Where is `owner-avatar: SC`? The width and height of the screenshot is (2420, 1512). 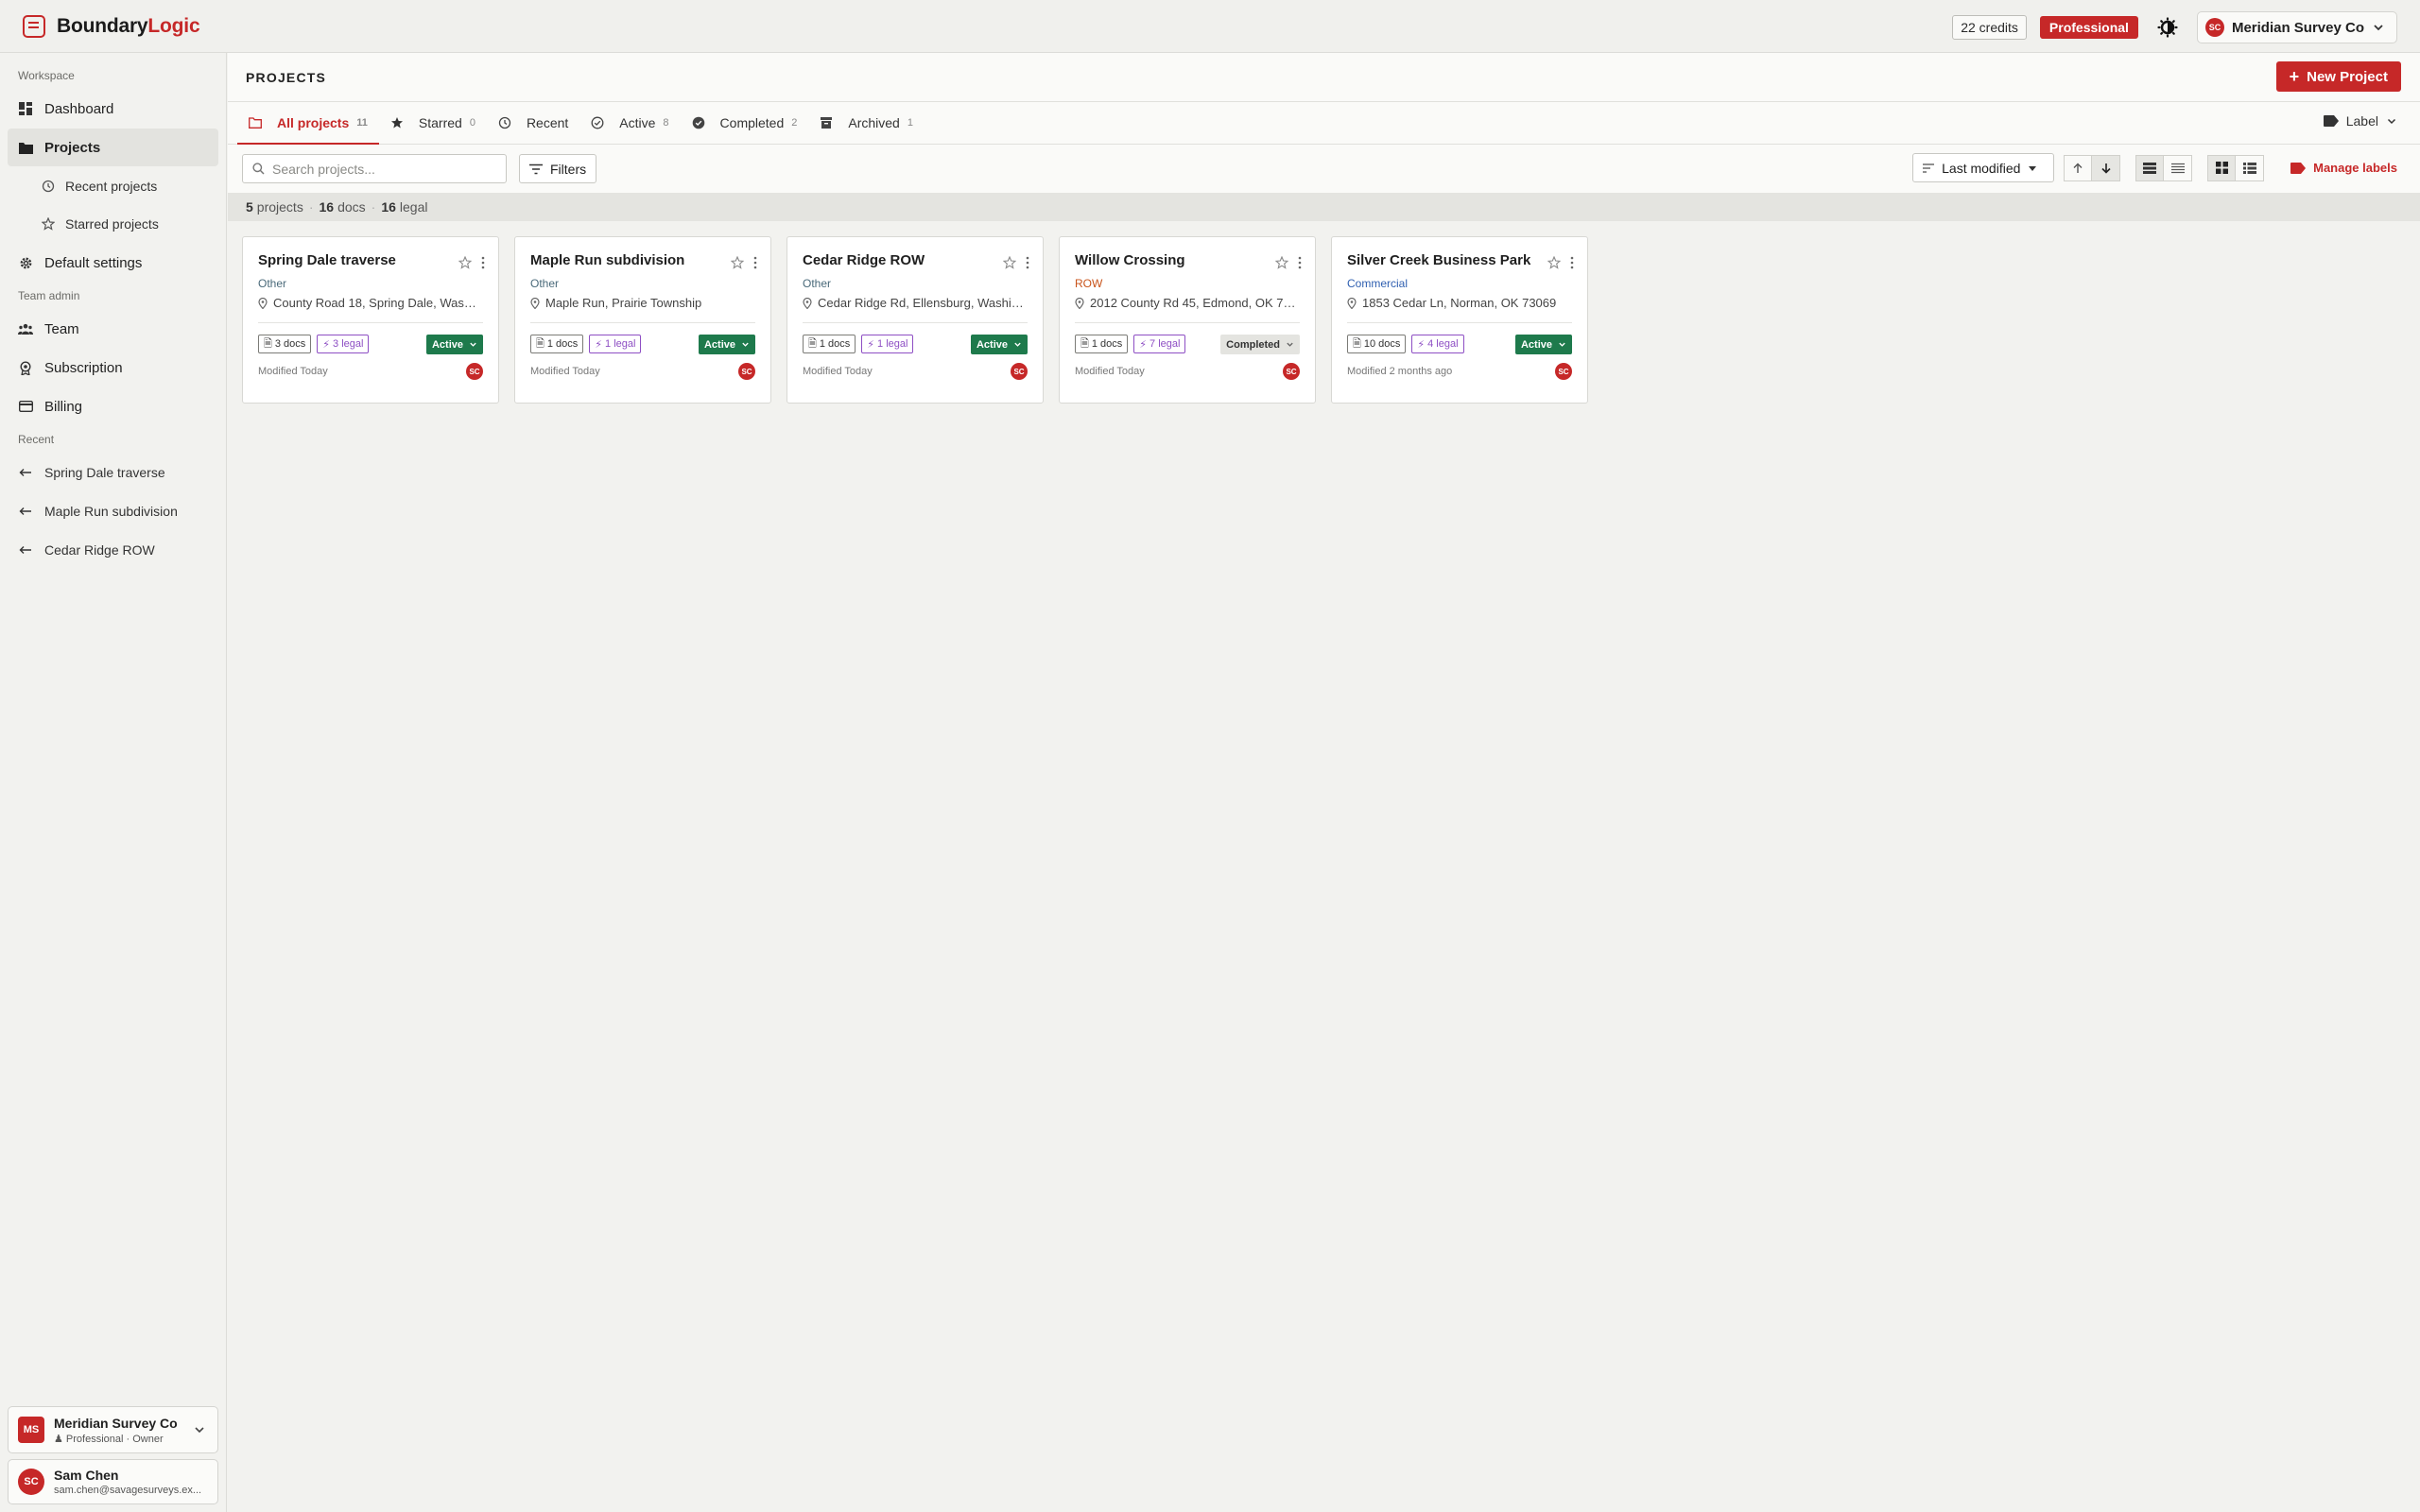
owner-avatar: SC is located at coordinates (1291, 371).